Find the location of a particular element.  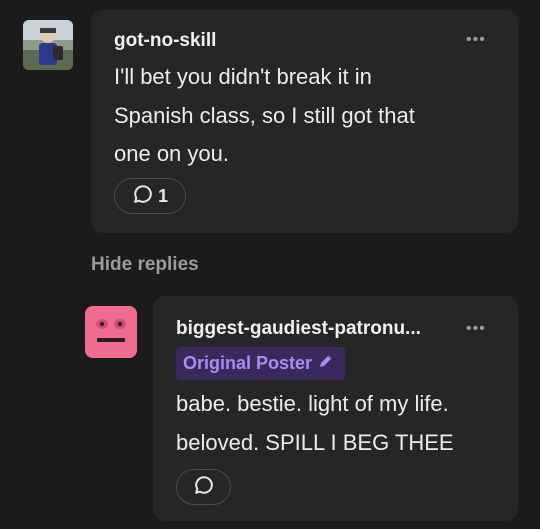

pencil-icon is located at coordinates (326, 363).